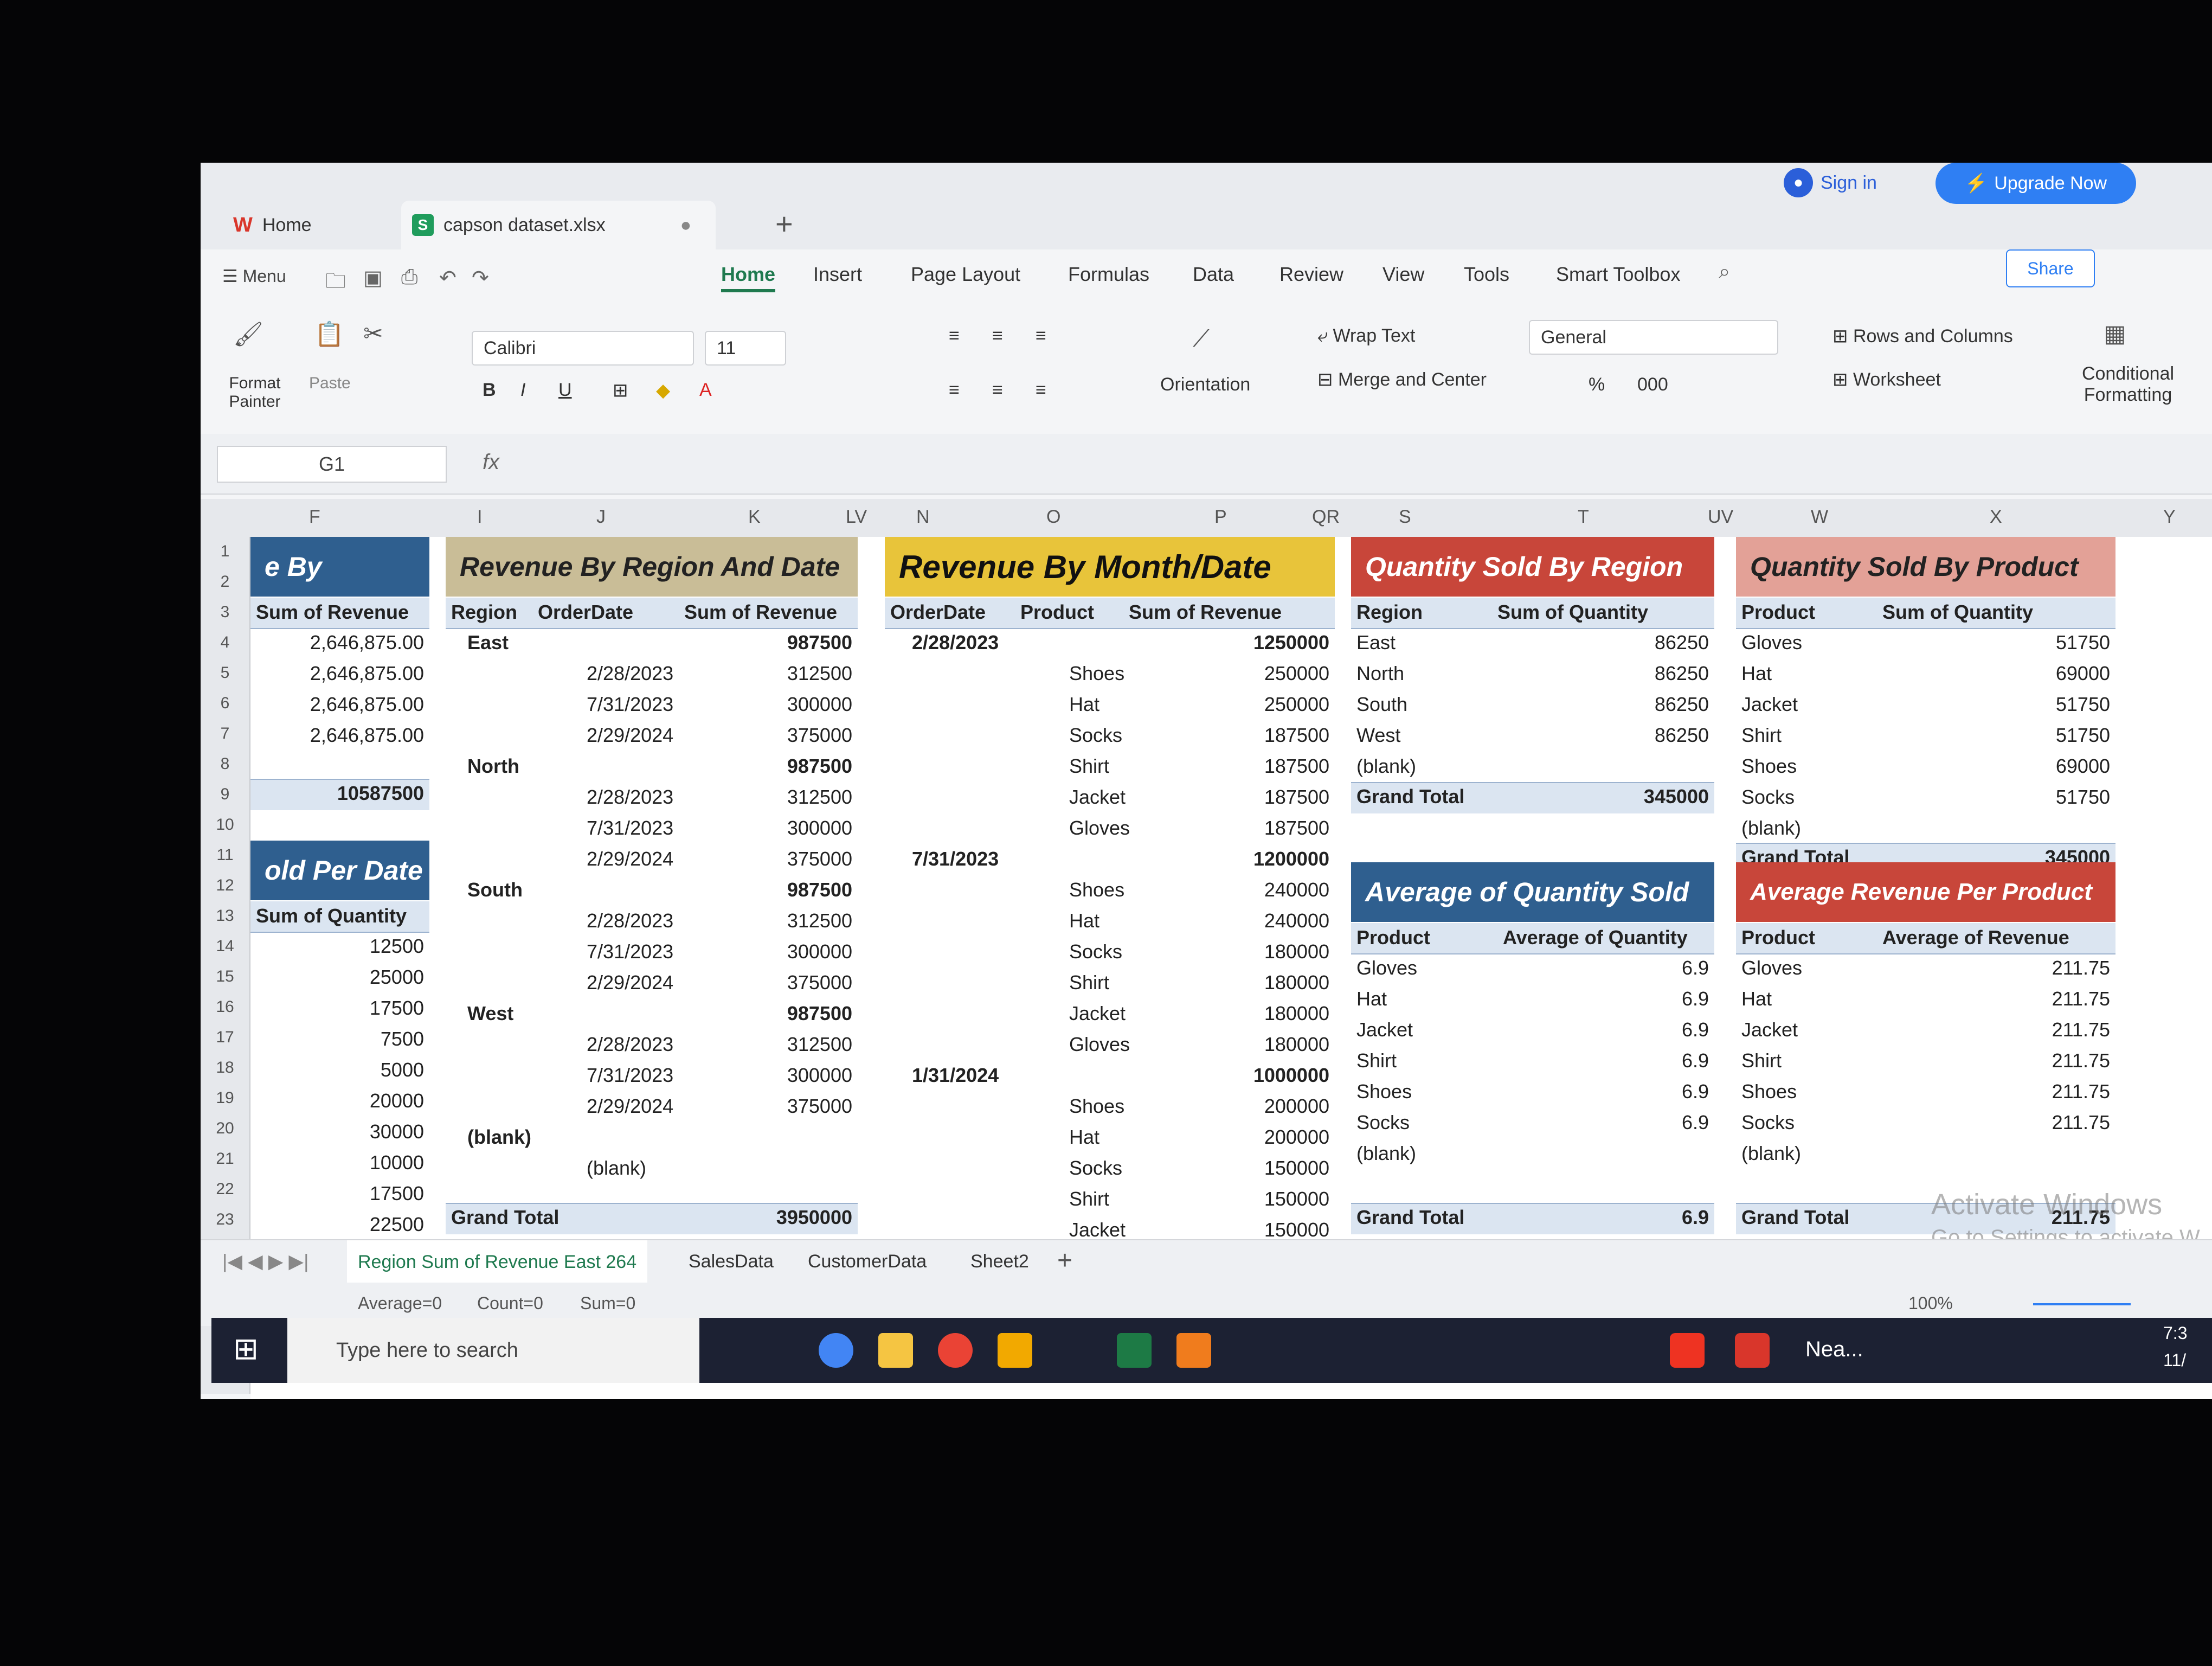  I want to click on col-header: QR, so click(1326, 517).